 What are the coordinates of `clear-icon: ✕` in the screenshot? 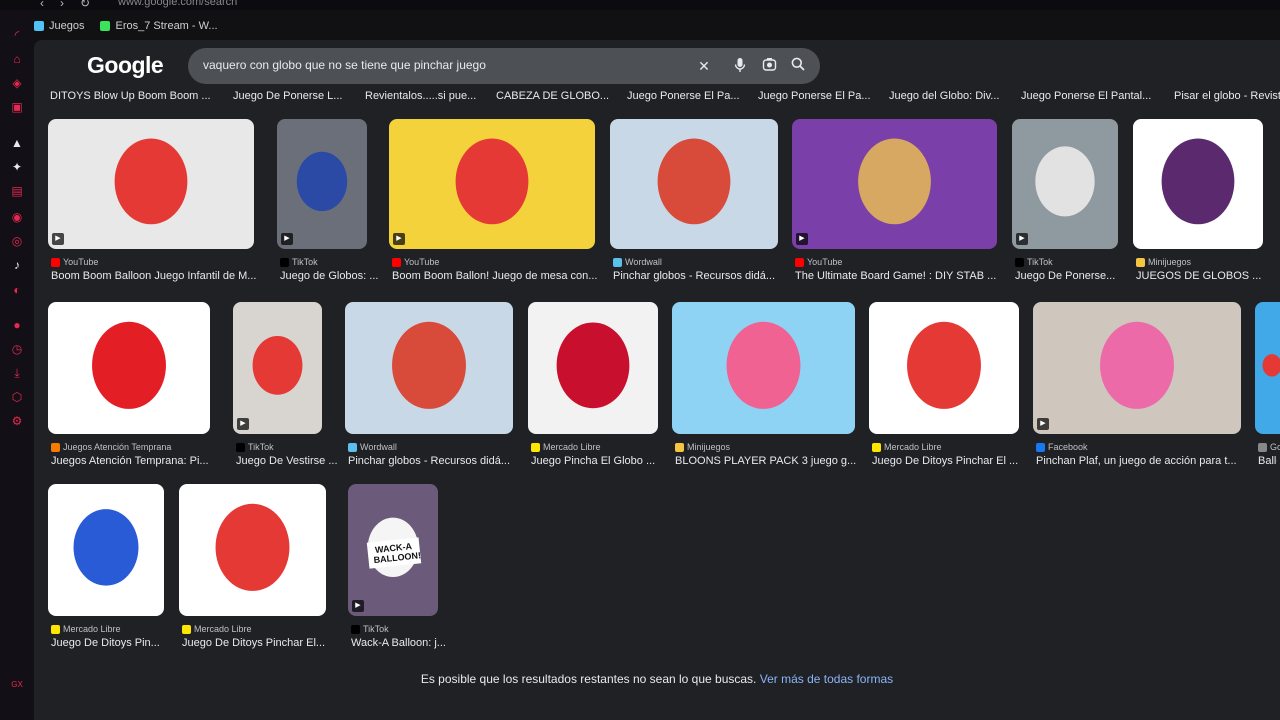 It's located at (704, 66).